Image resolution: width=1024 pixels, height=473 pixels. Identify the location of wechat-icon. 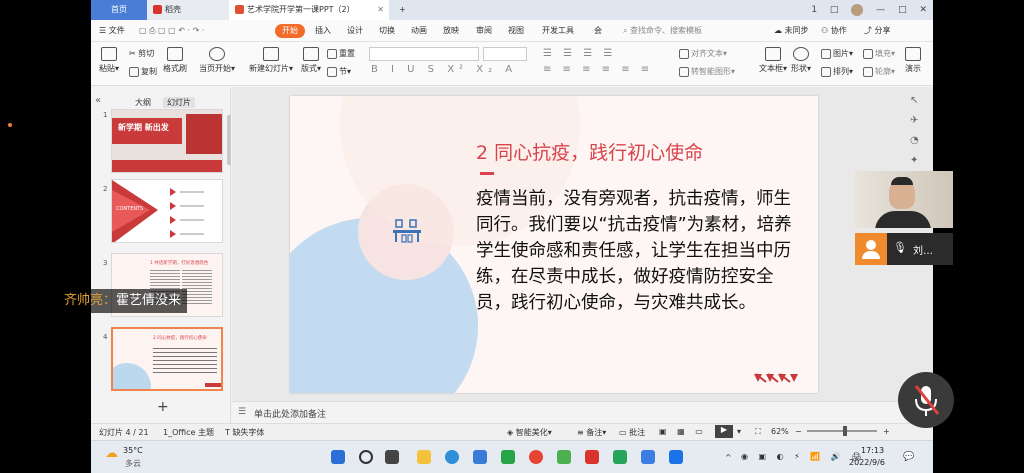
(508, 457).